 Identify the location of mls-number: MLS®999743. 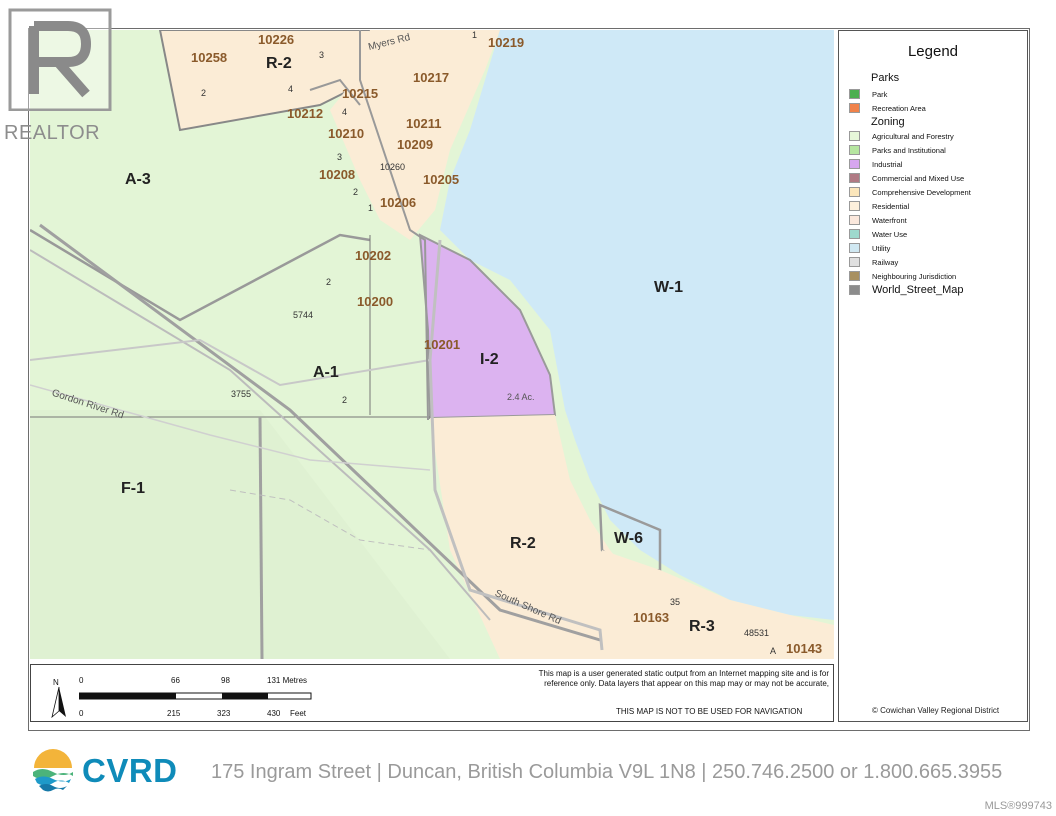
(1018, 806).